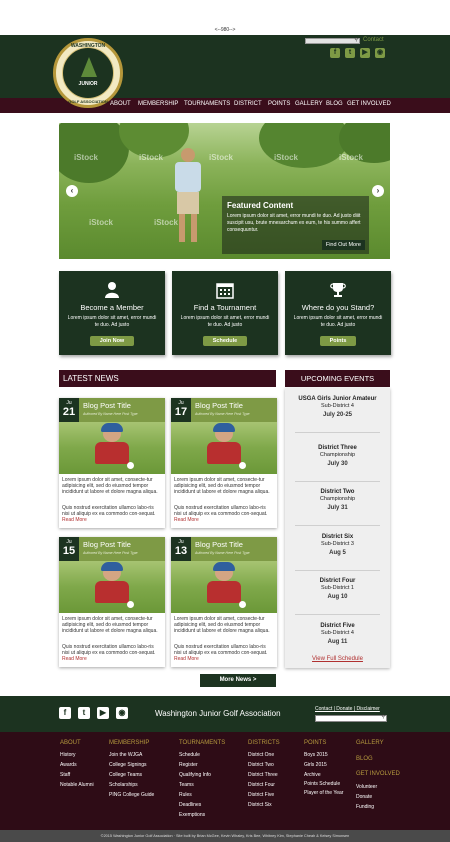 The image size is (450, 842). What do you see at coordinates (238, 680) in the screenshot?
I see `more-news-button: More News >` at bounding box center [238, 680].